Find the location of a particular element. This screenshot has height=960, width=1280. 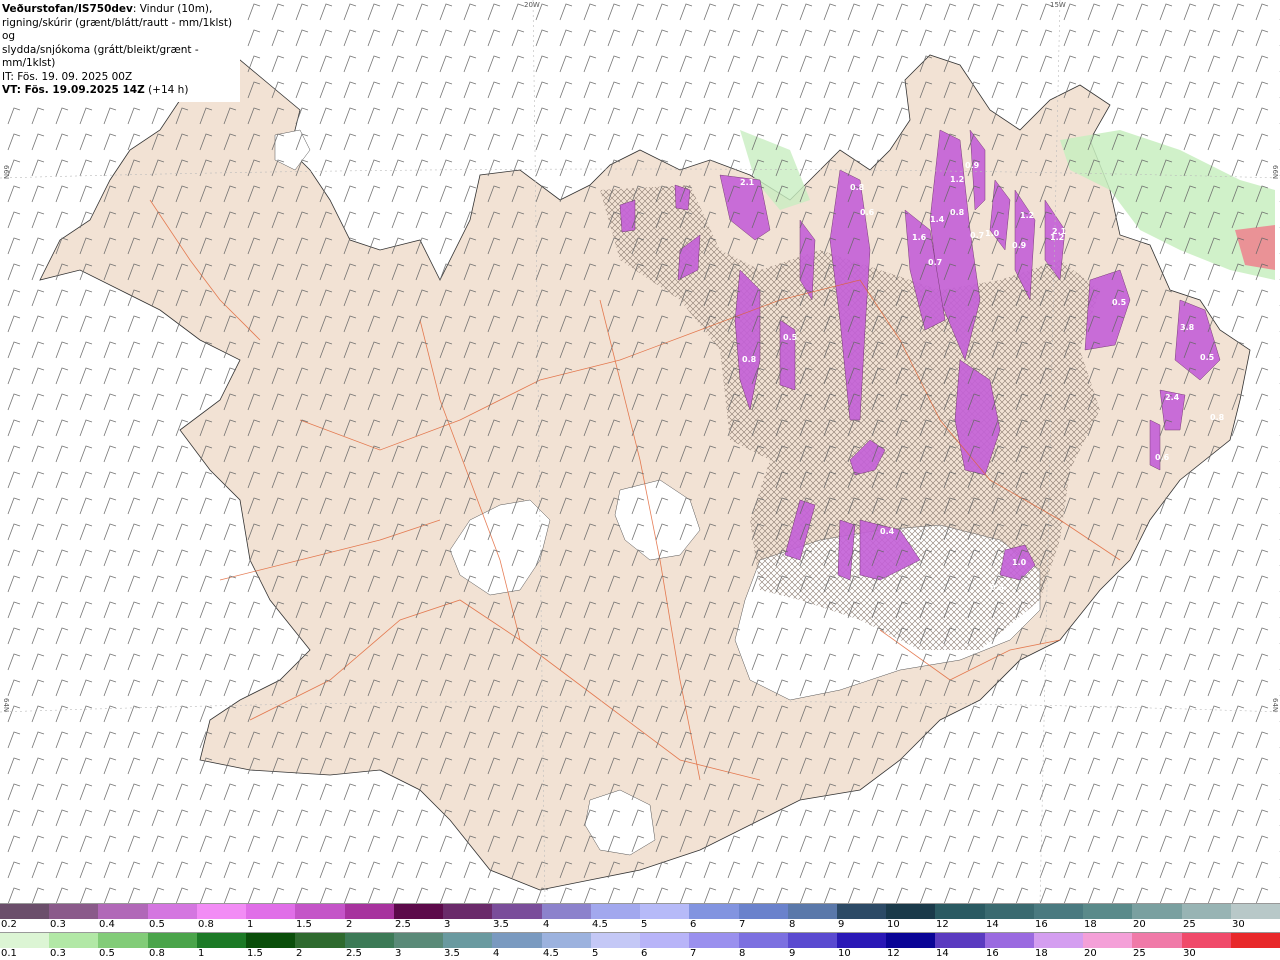

colorbar-label: 4.5 is located at coordinates (551, 953).